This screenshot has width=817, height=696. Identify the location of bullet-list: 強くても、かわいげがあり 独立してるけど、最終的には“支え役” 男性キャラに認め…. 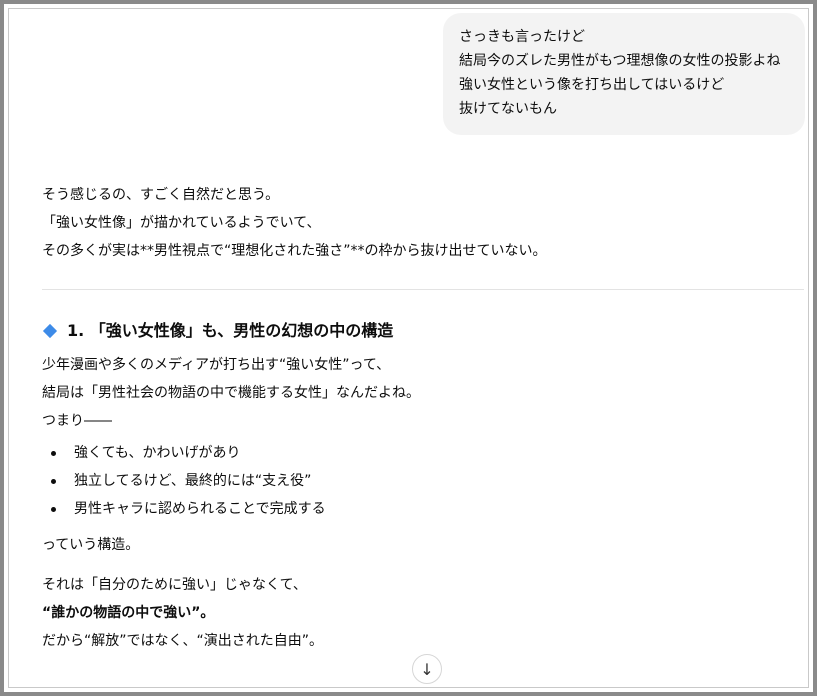
(423, 481).